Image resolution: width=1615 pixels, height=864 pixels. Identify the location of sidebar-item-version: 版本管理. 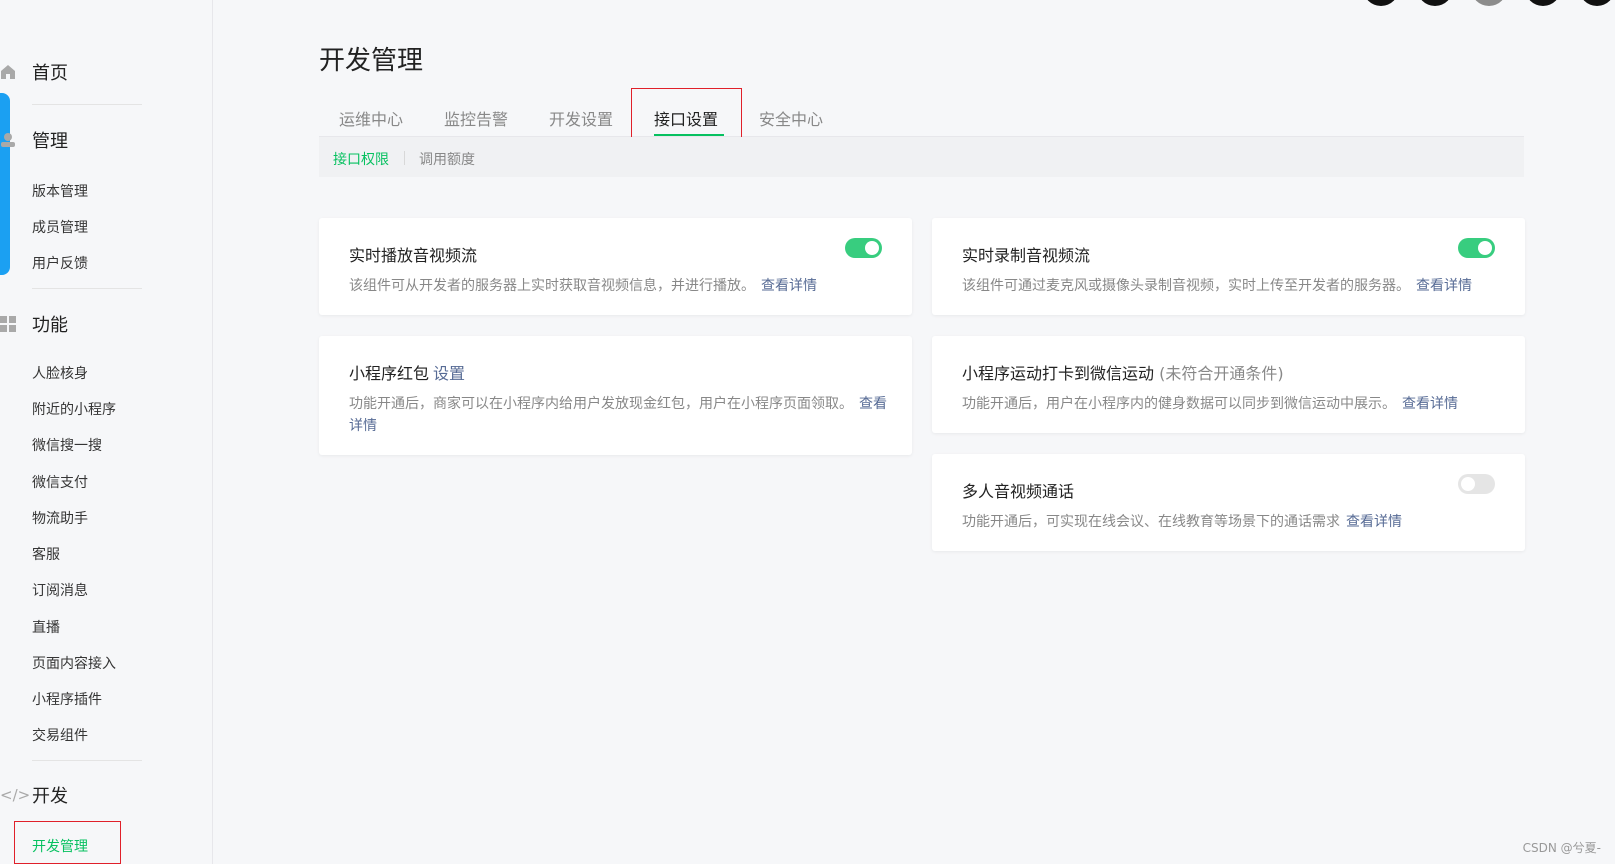
(60, 191).